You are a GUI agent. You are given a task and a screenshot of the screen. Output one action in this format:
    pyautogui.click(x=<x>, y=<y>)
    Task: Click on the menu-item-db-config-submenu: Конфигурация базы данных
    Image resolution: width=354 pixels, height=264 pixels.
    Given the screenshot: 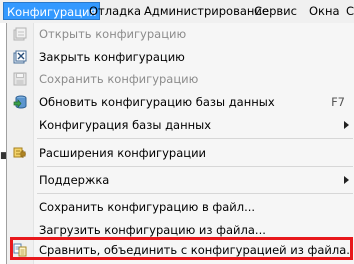 What is the action you would take?
    pyautogui.click(x=180, y=125)
    